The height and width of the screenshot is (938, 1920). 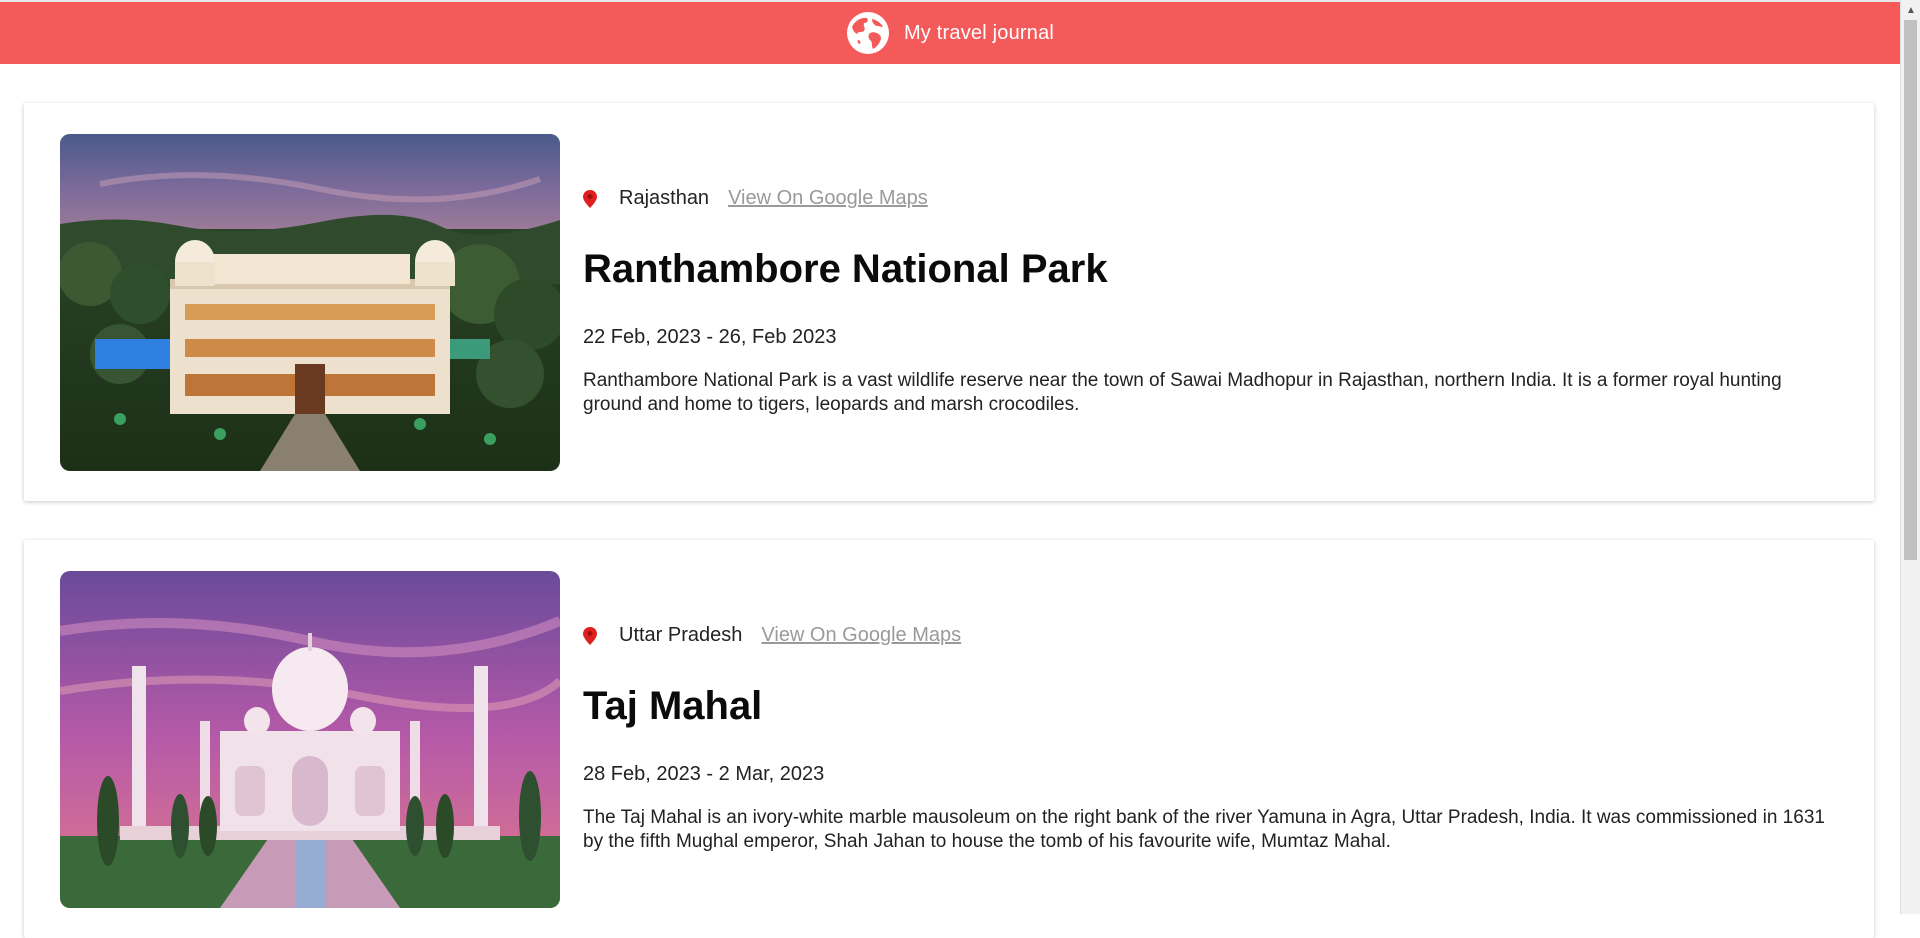 I want to click on entry-title: Taj Mahal, so click(x=673, y=706).